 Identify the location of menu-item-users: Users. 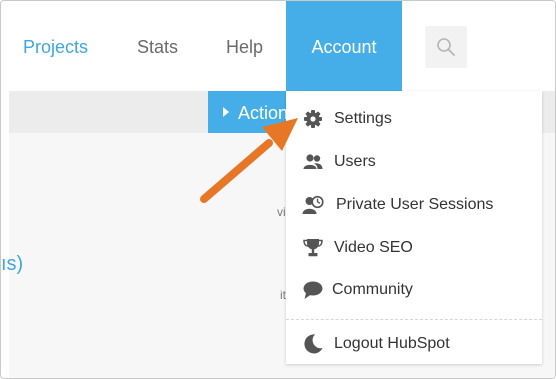
(414, 162).